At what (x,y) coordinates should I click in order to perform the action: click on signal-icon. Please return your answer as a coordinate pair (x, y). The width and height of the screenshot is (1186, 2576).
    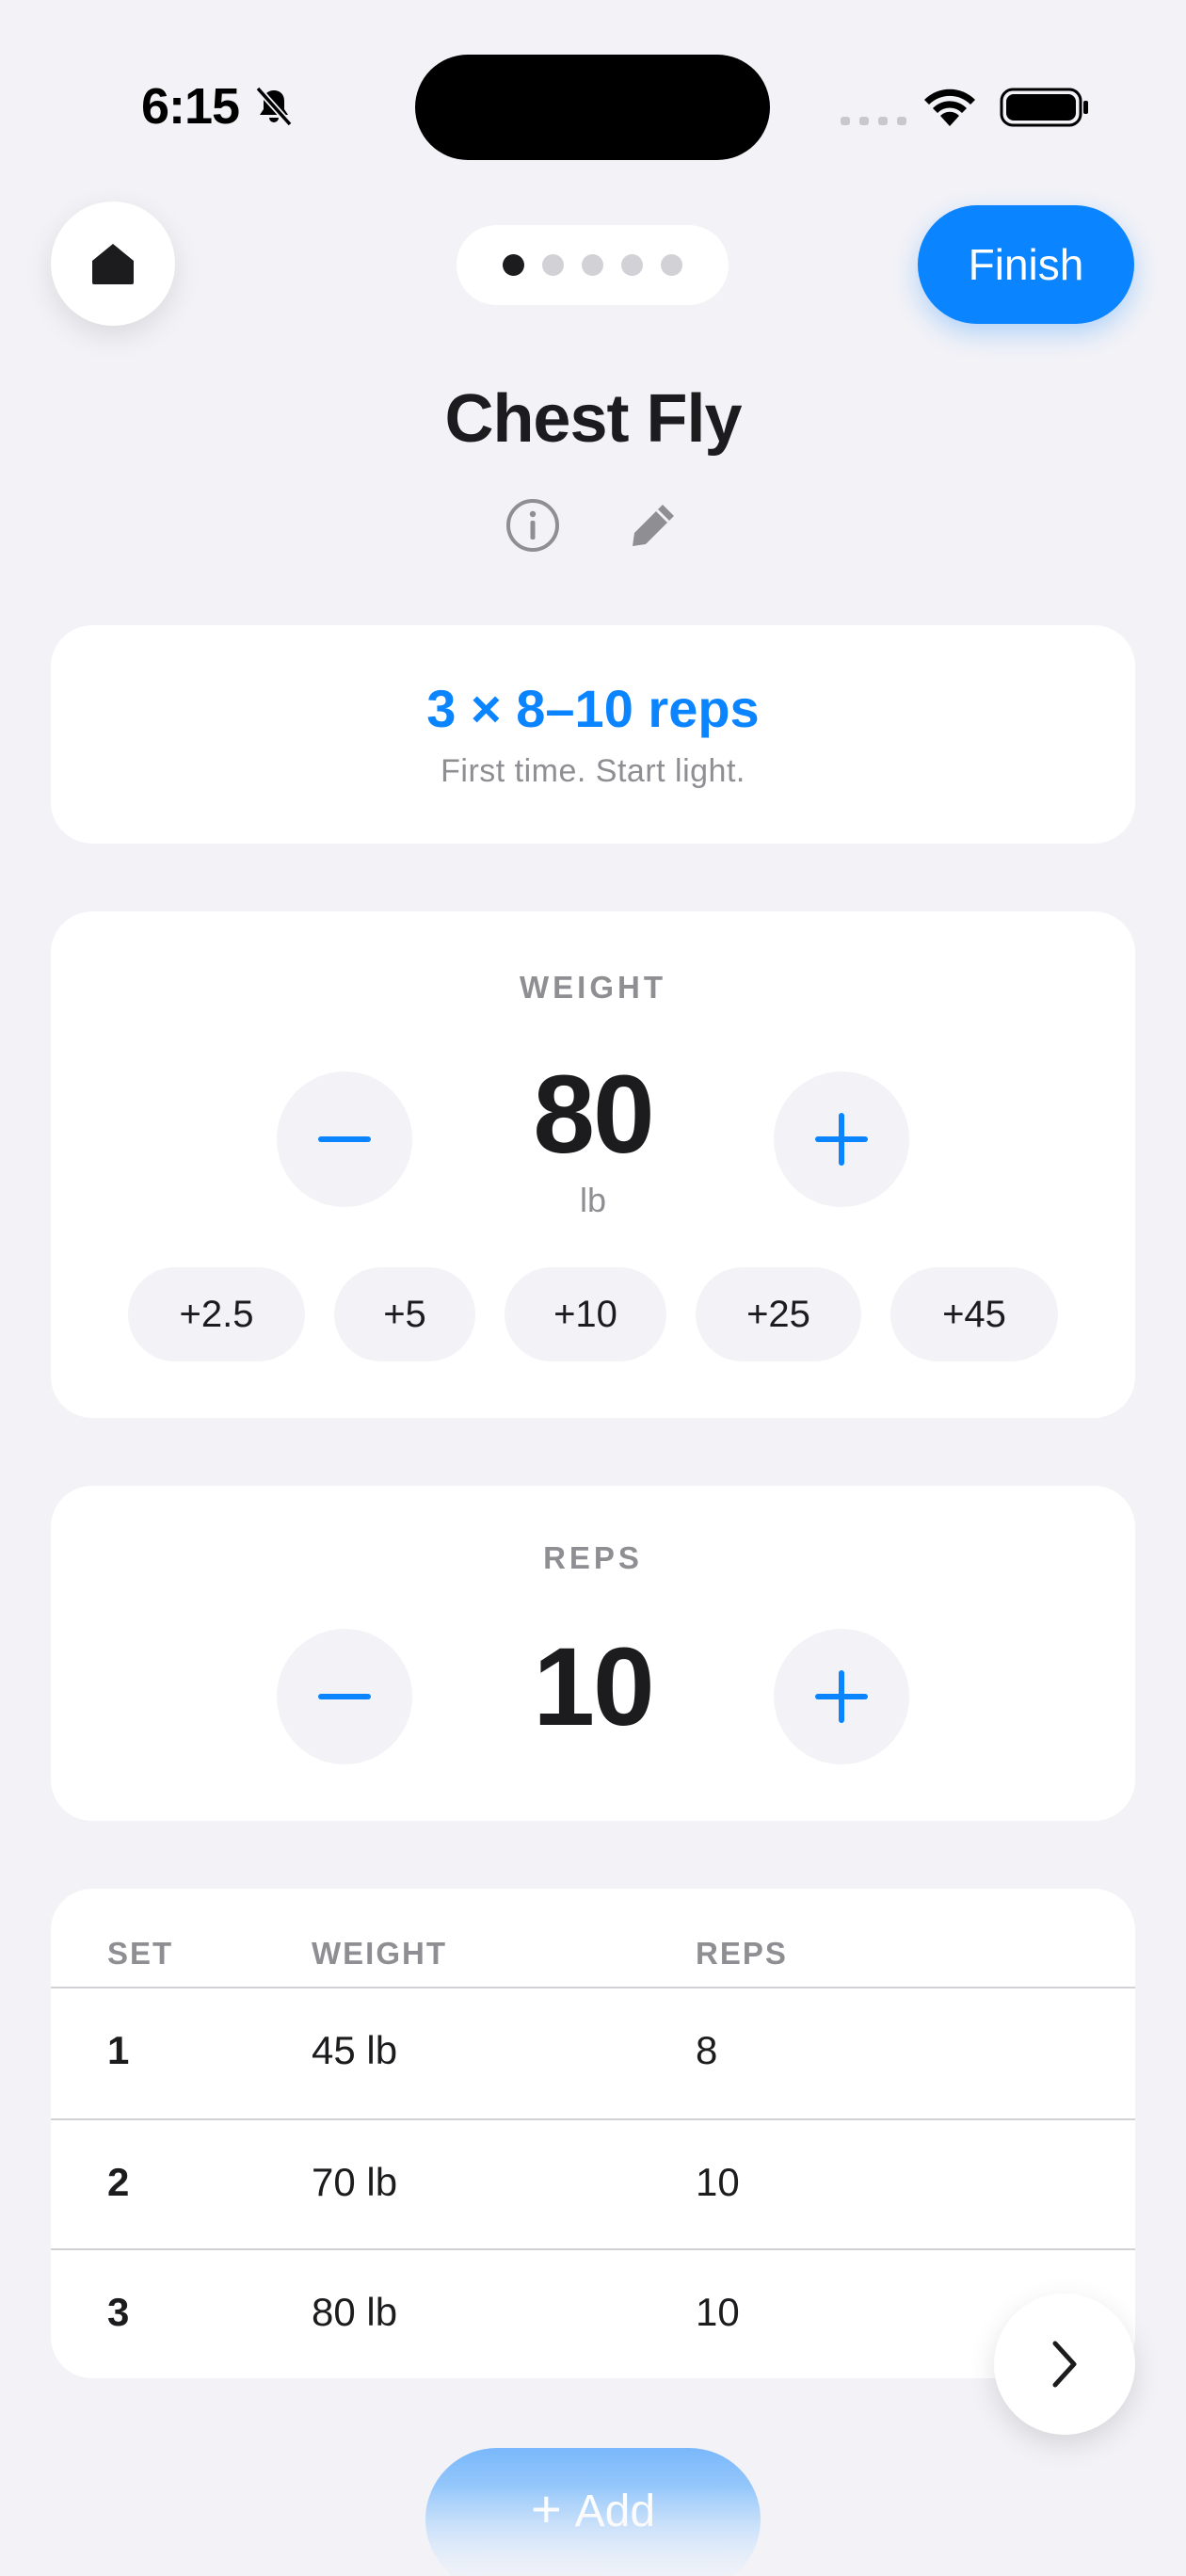
    Looking at the image, I should click on (873, 121).